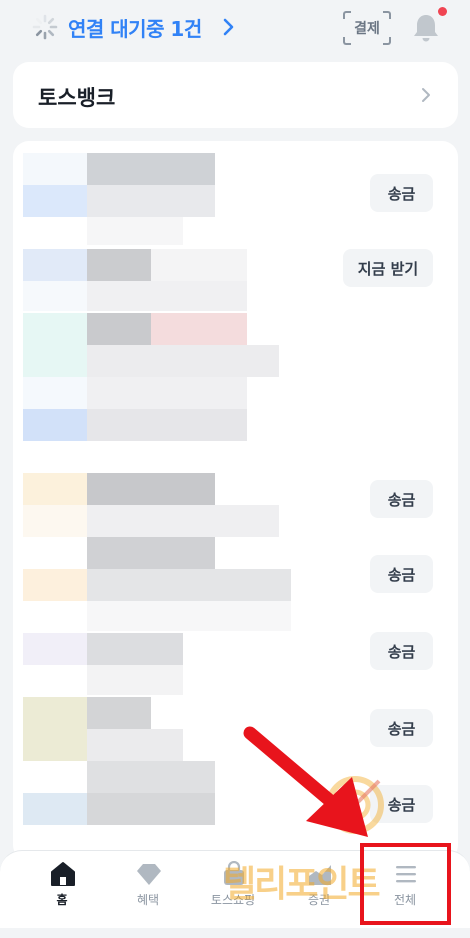  I want to click on nav-label-home: 홈, so click(62, 900).